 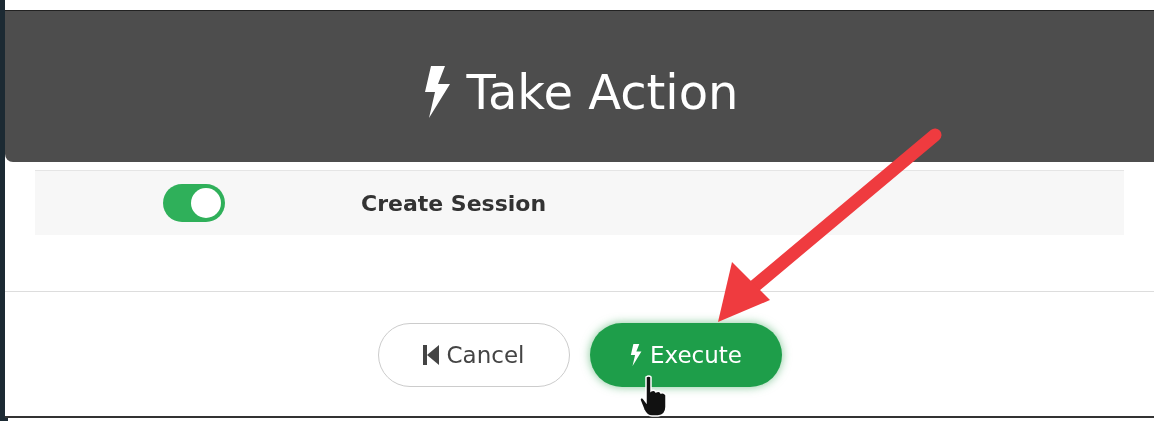 What do you see at coordinates (635, 355) in the screenshot?
I see `lightning-icon` at bounding box center [635, 355].